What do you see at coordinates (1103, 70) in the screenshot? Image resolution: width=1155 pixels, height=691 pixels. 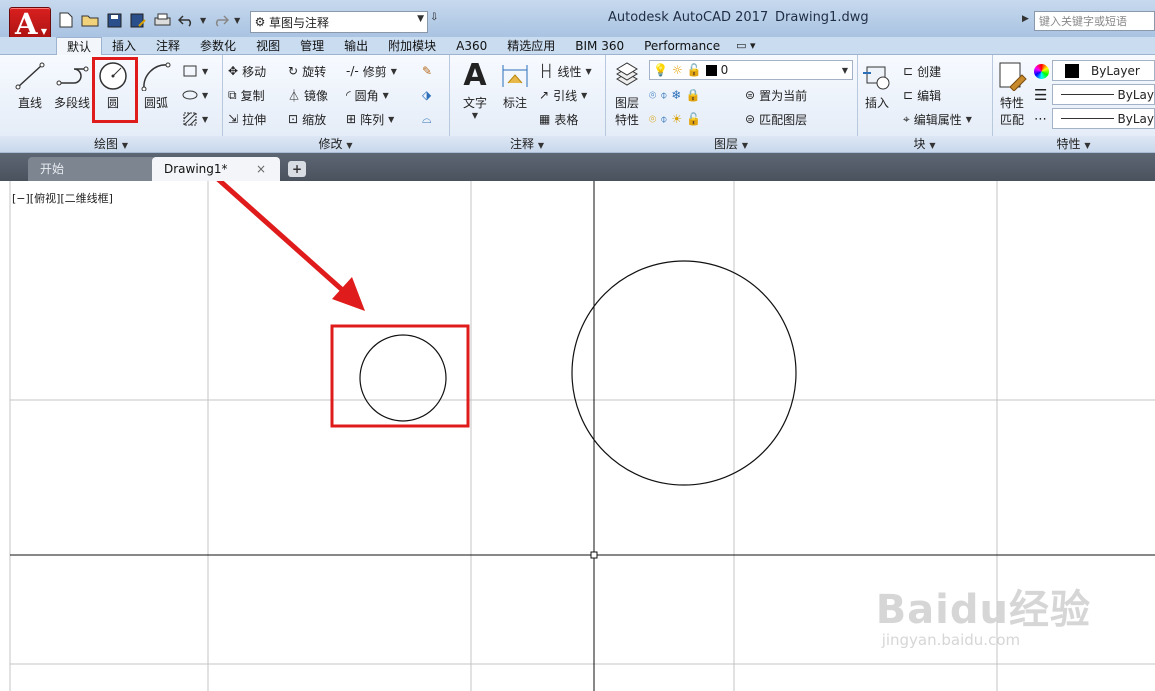 I see `color-dropdown: ByLayer` at bounding box center [1103, 70].